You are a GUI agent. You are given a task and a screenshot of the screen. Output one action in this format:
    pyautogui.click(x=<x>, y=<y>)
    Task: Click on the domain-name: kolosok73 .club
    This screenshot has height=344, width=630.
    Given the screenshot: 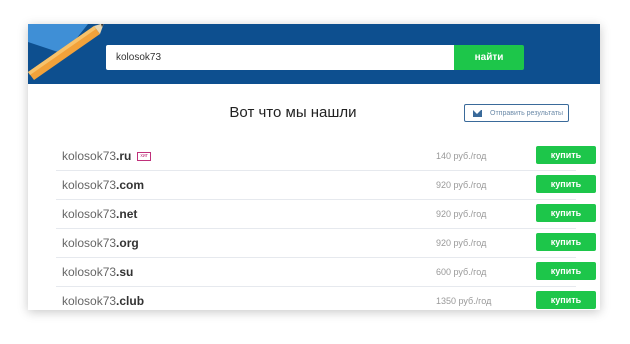 What is the action you would take?
    pyautogui.click(x=103, y=301)
    